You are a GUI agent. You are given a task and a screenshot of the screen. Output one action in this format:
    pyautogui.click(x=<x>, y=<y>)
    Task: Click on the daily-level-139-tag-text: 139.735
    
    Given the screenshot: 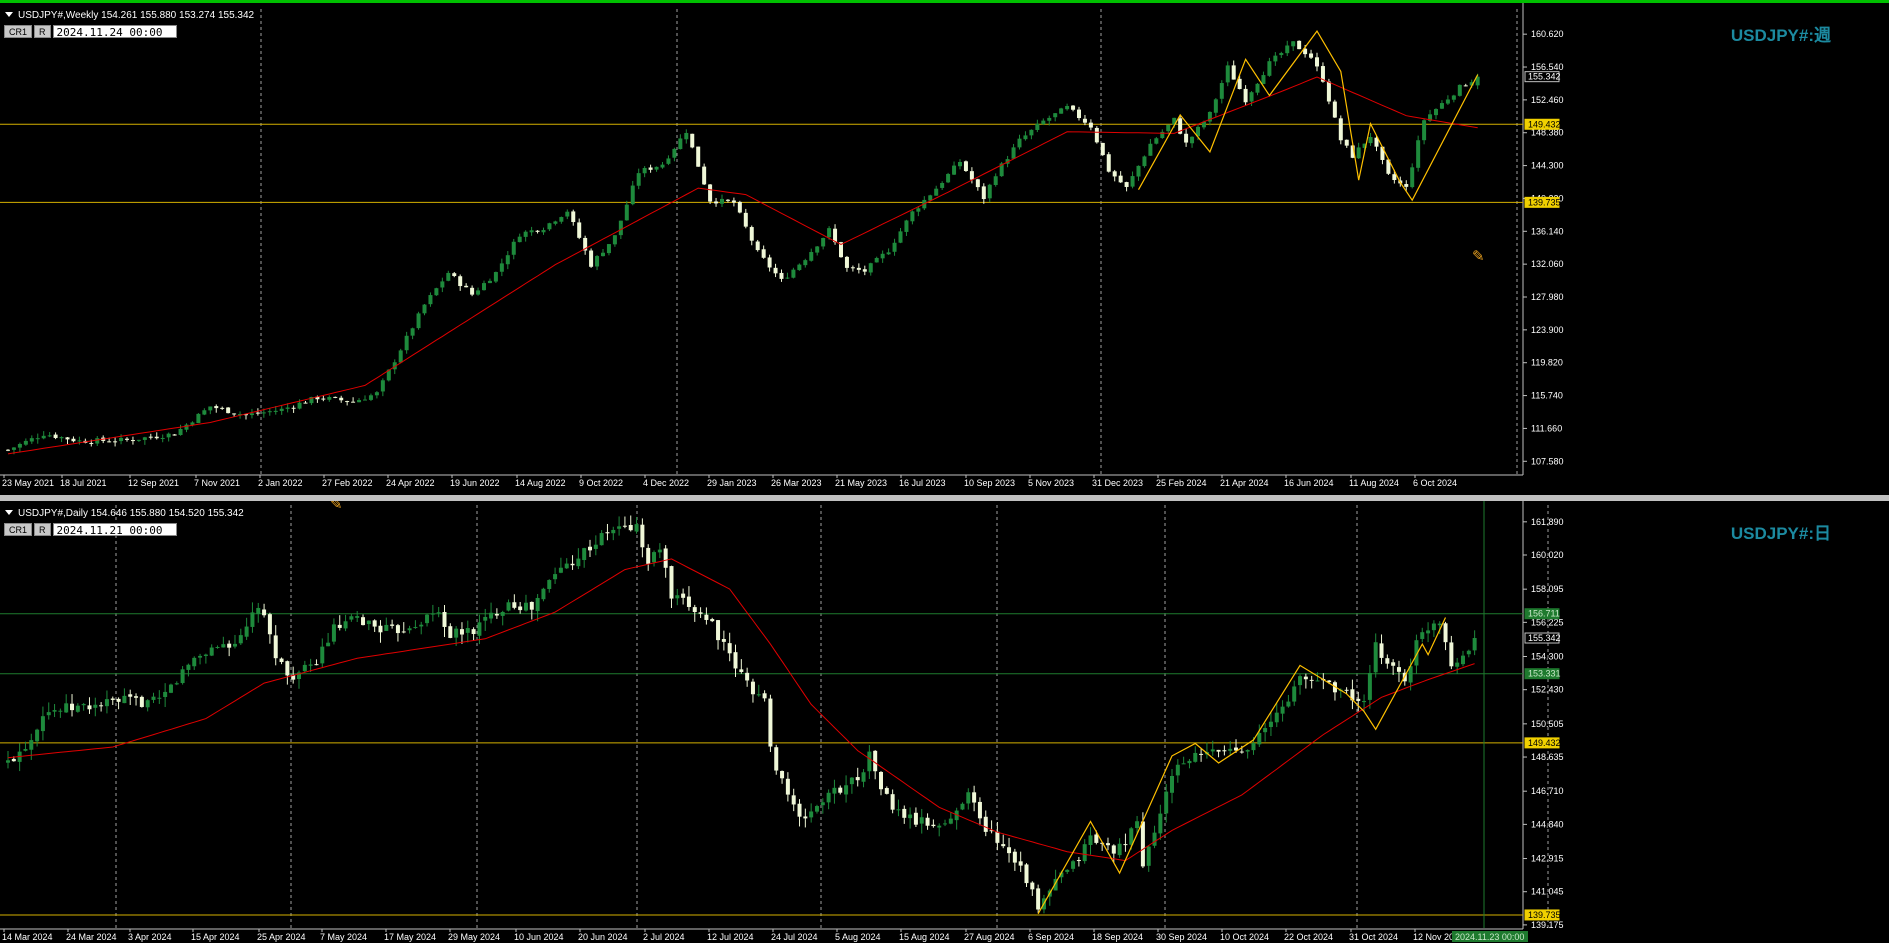 What is the action you would take?
    pyautogui.click(x=1544, y=915)
    